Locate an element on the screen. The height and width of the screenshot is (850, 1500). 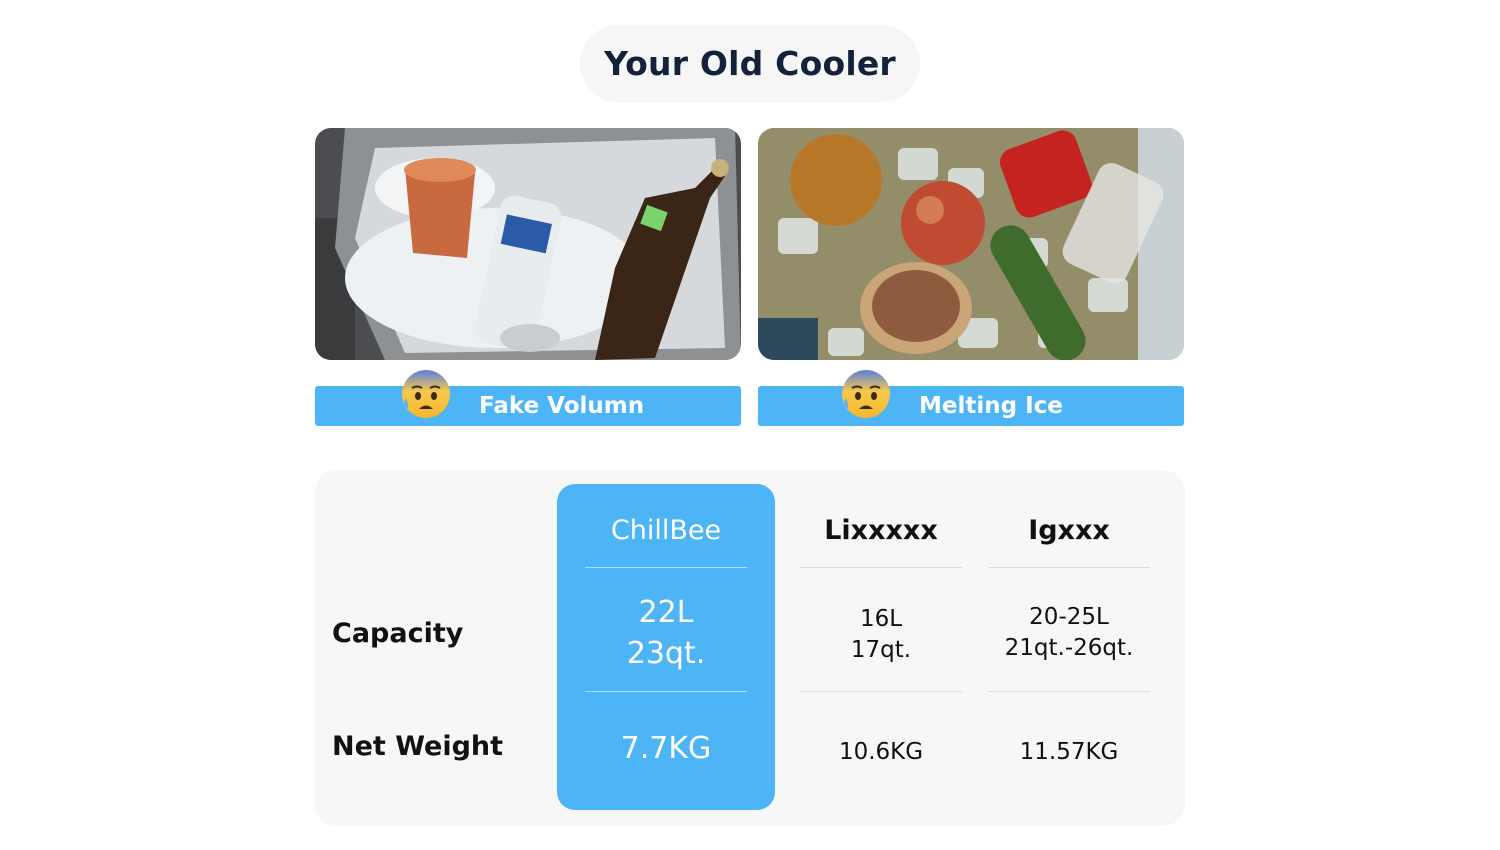
fake-volumn-label: Fake Volumn is located at coordinates (528, 406).